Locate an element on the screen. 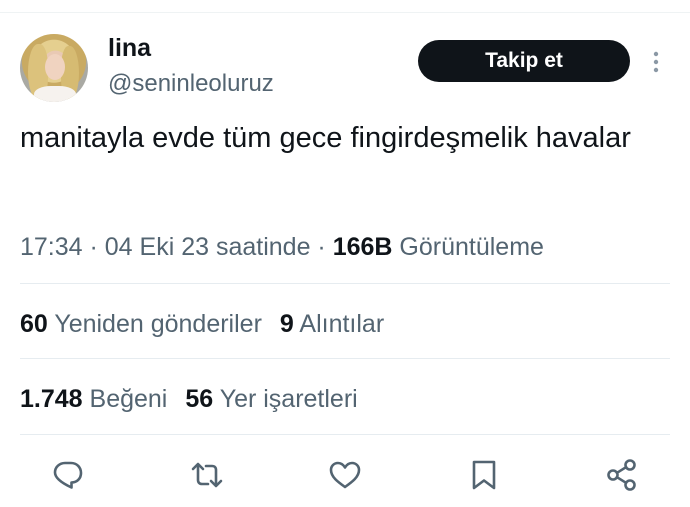 This screenshot has width=690, height=507. action-bar is located at coordinates (345, 474).